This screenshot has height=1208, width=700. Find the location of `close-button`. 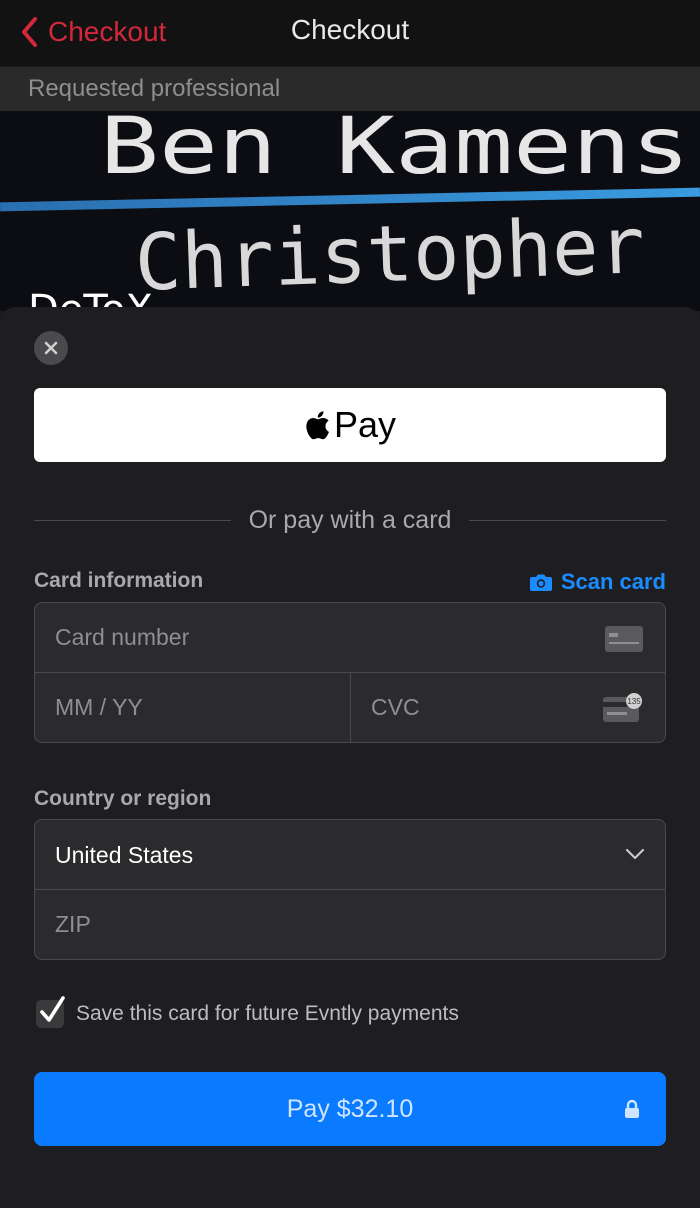

close-button is located at coordinates (51, 348).